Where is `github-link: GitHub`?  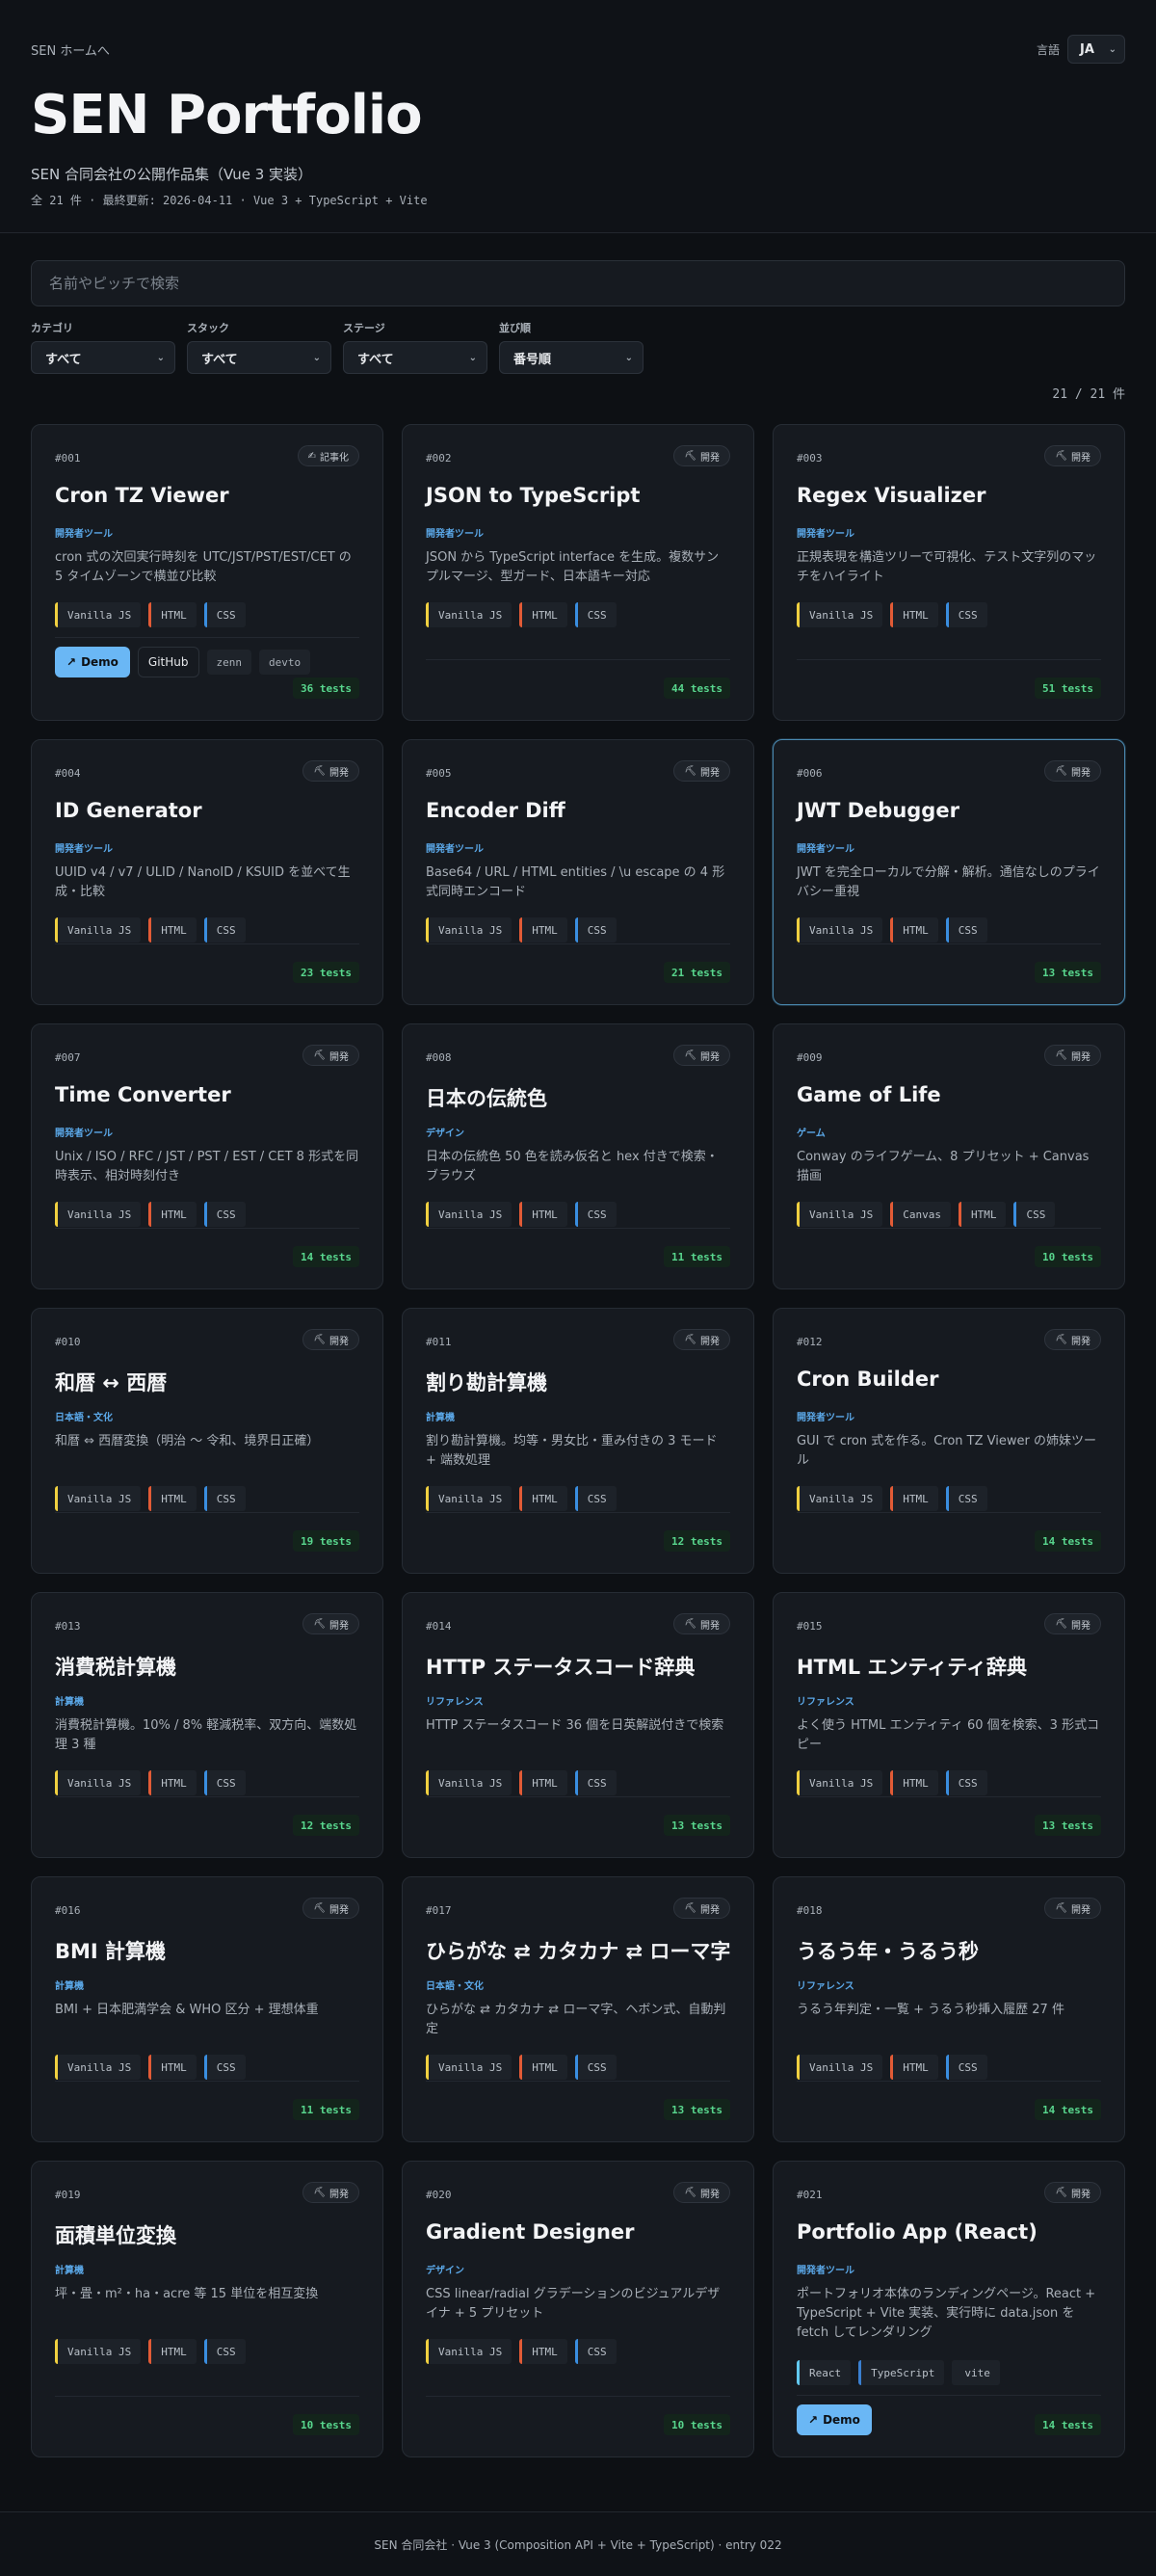 github-link: GitHub is located at coordinates (168, 662).